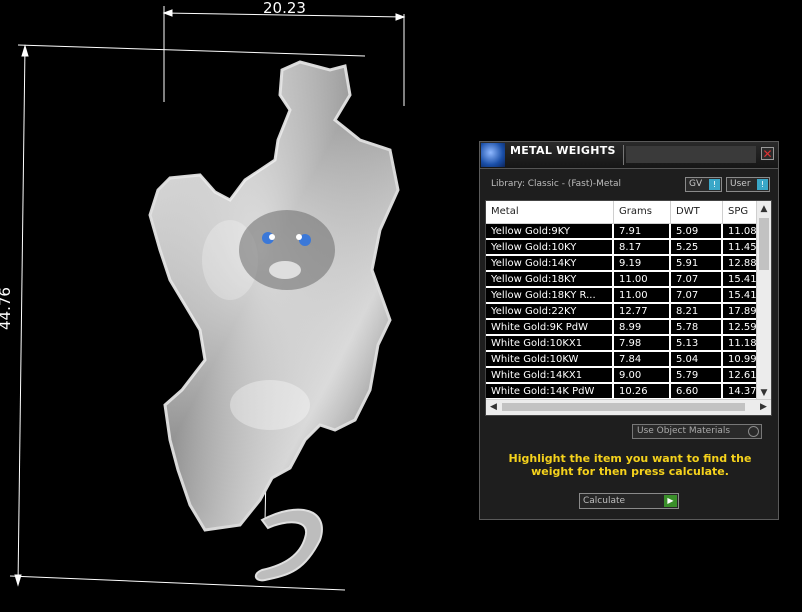  Describe the element at coordinates (696, 184) in the screenshot. I see `gv-toggle-label: GV` at that location.